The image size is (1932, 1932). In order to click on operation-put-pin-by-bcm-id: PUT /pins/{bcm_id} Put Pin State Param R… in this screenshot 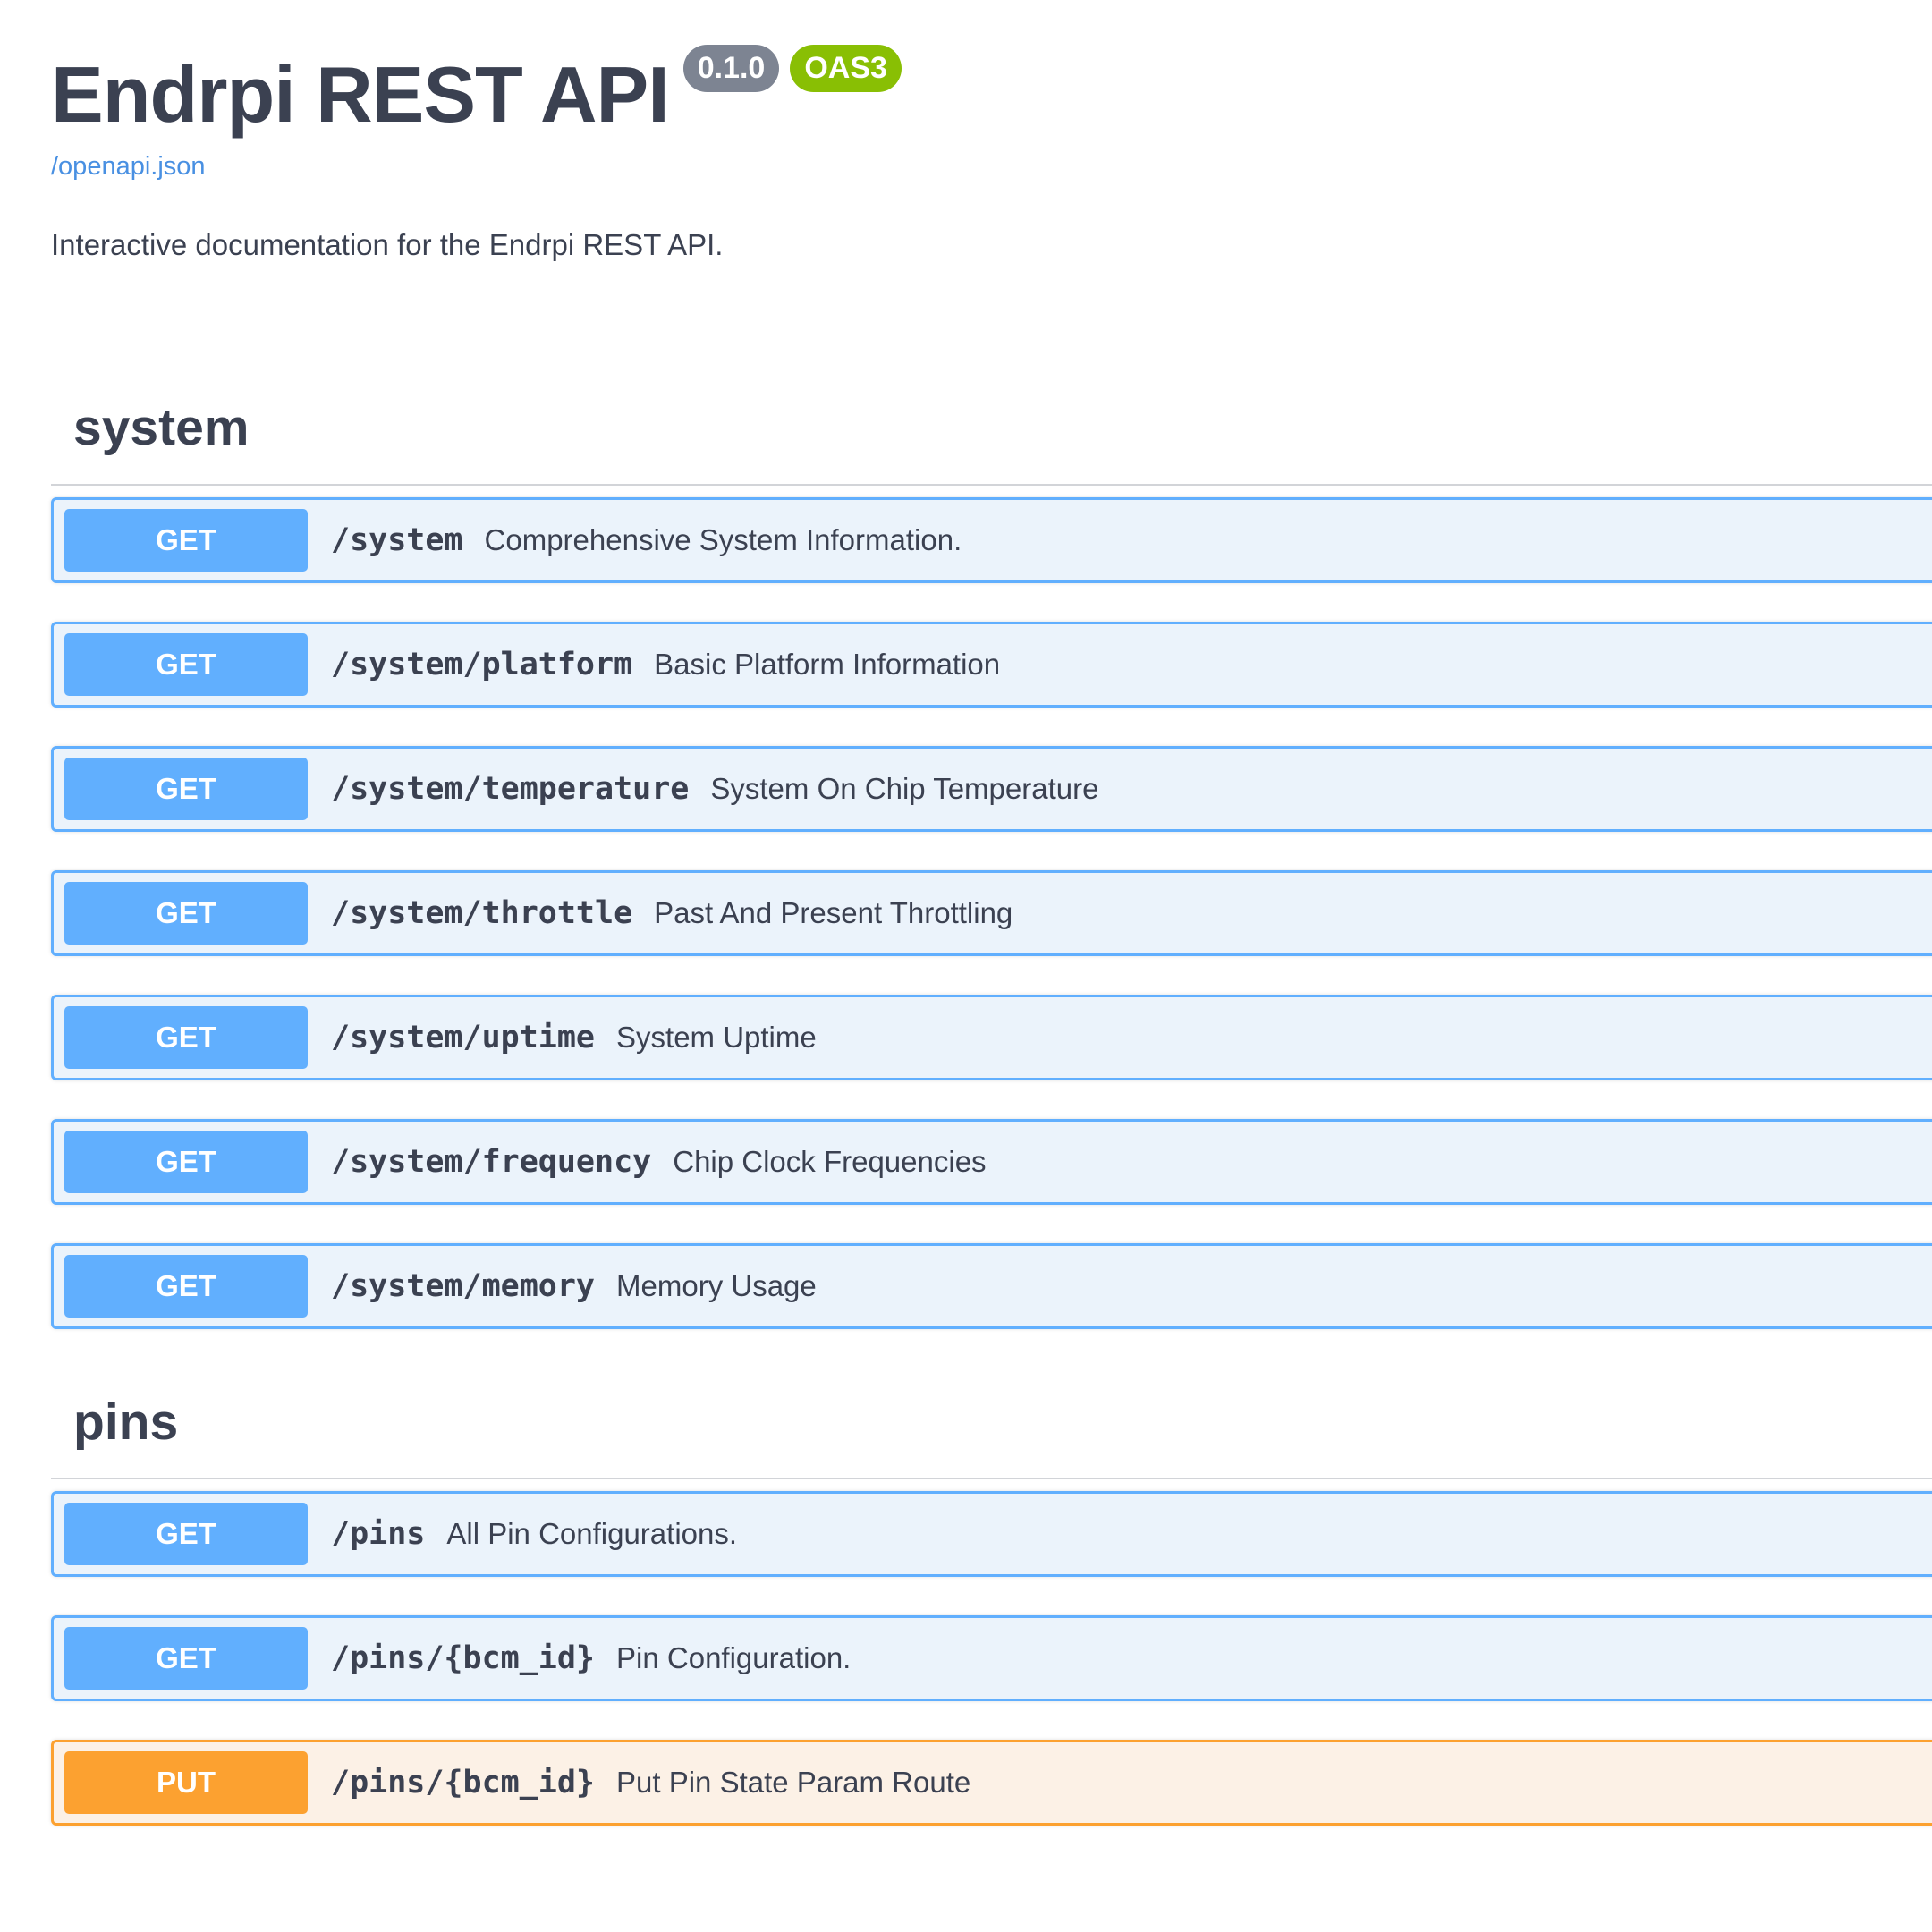, I will do `click(991, 1783)`.